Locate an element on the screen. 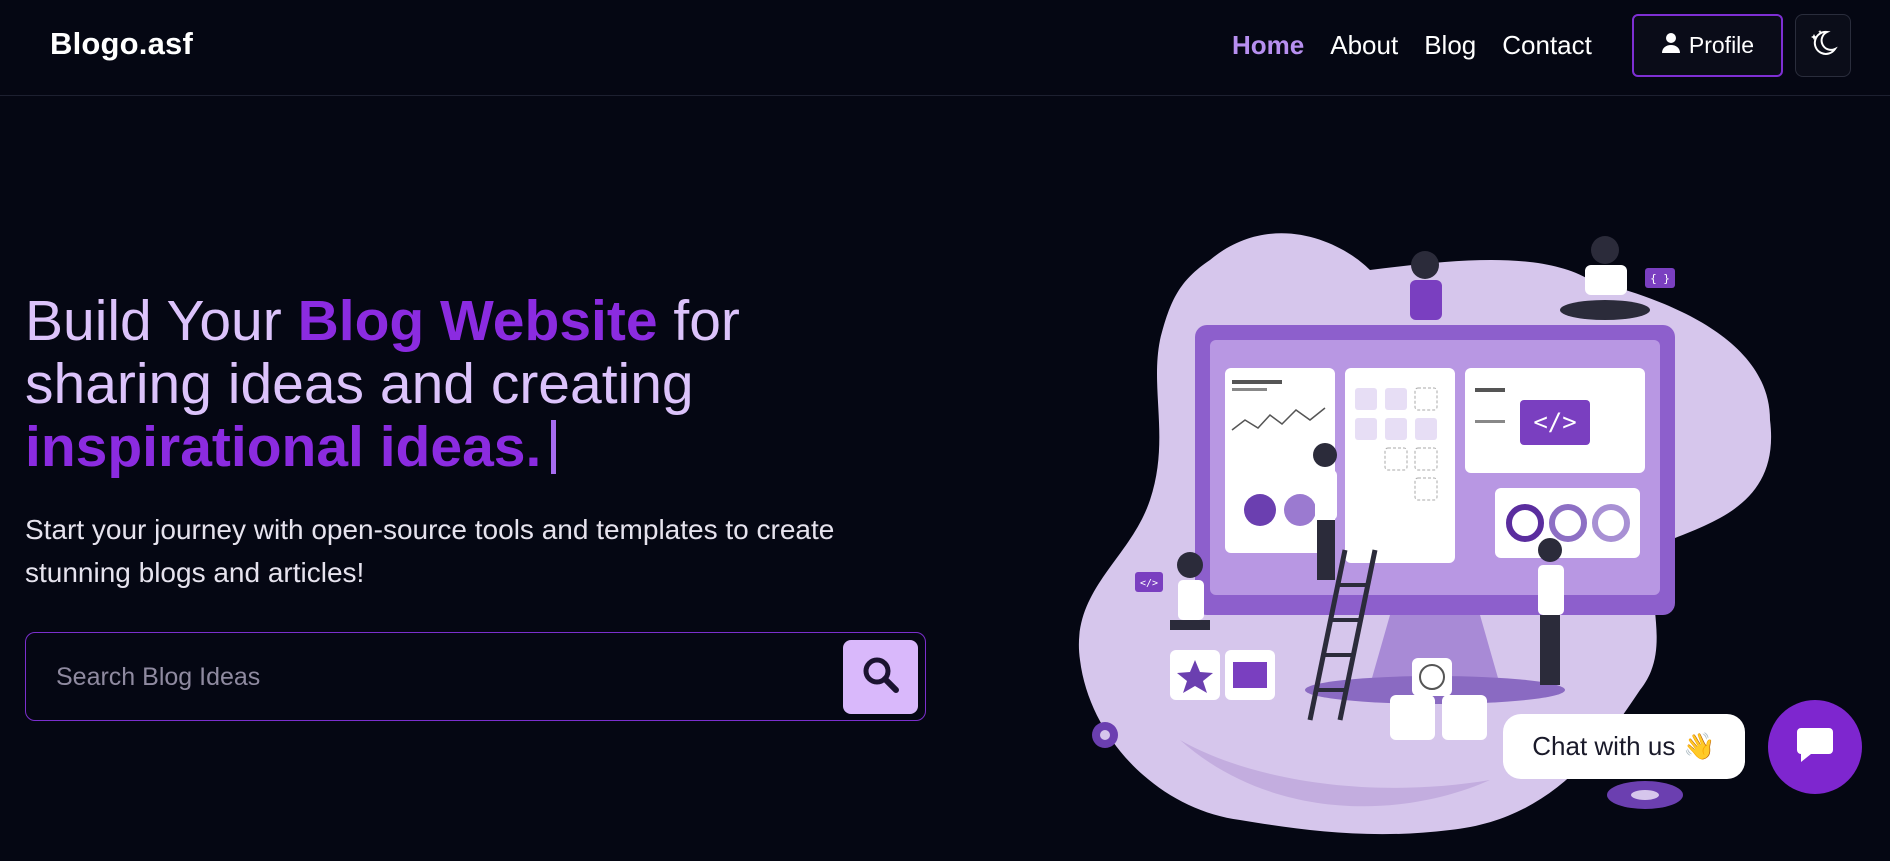 Image resolution: width=1890 pixels, height=861 pixels. main-nav: Home About Blog Contact is located at coordinates (1412, 45).